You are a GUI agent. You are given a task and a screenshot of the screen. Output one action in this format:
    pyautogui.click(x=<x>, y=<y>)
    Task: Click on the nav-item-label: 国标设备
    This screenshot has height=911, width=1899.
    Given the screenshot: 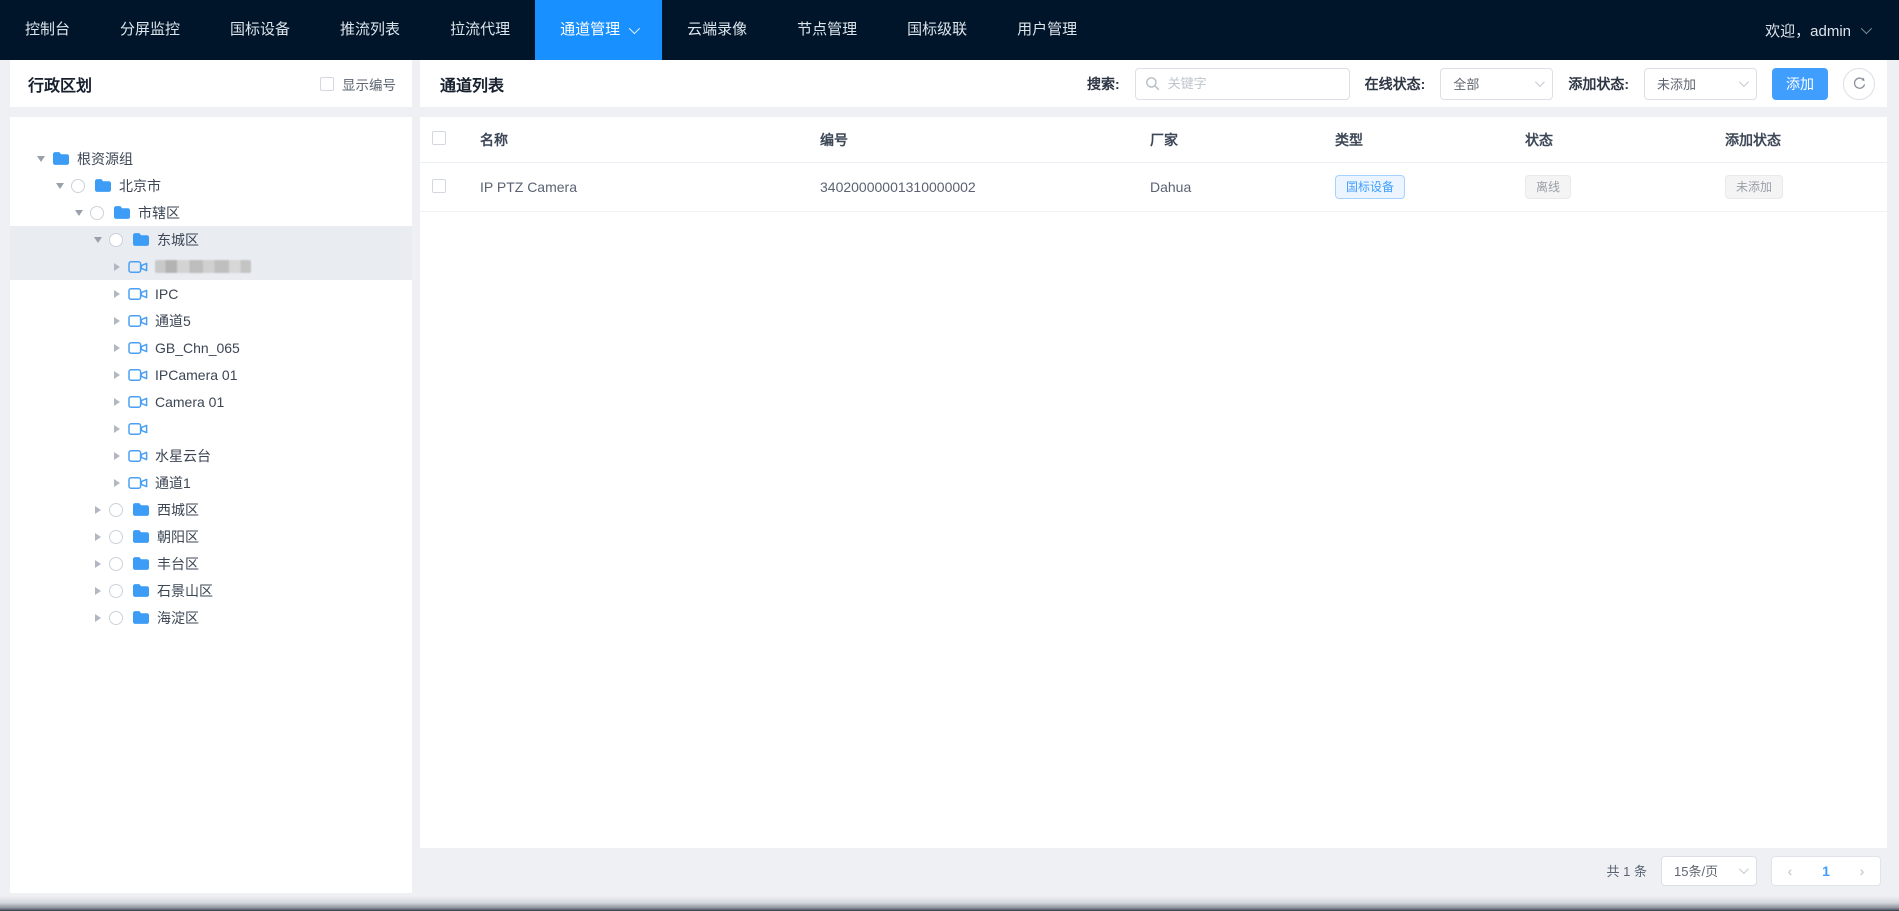 What is the action you would take?
    pyautogui.click(x=260, y=29)
    